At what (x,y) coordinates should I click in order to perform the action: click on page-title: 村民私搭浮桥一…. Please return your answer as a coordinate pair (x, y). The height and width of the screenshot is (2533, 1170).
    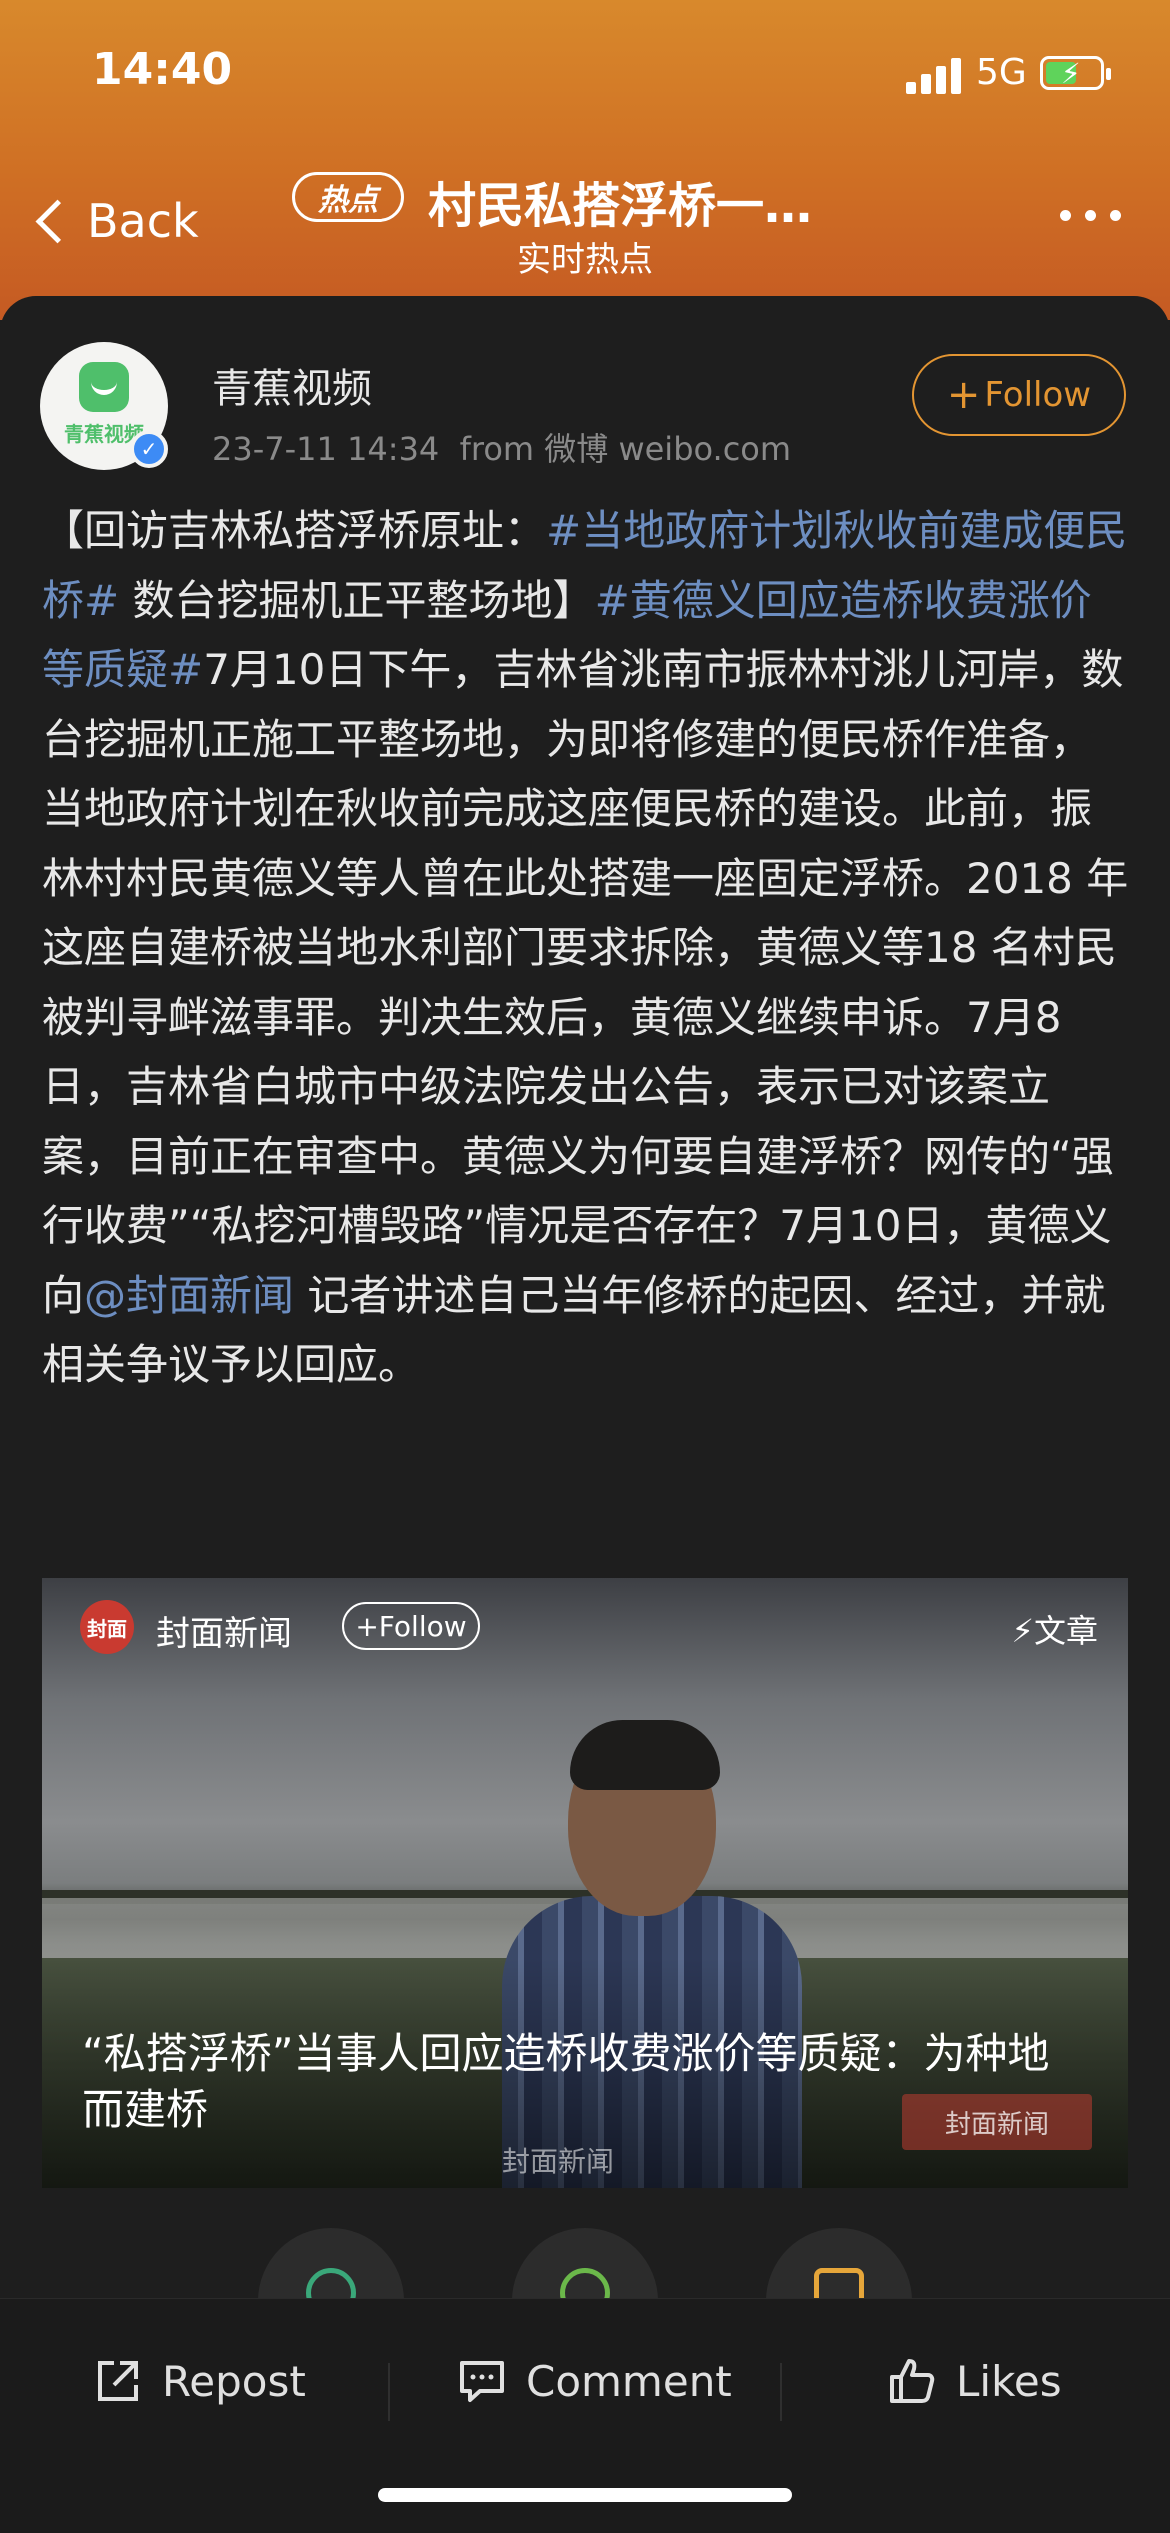
    Looking at the image, I should click on (620, 206).